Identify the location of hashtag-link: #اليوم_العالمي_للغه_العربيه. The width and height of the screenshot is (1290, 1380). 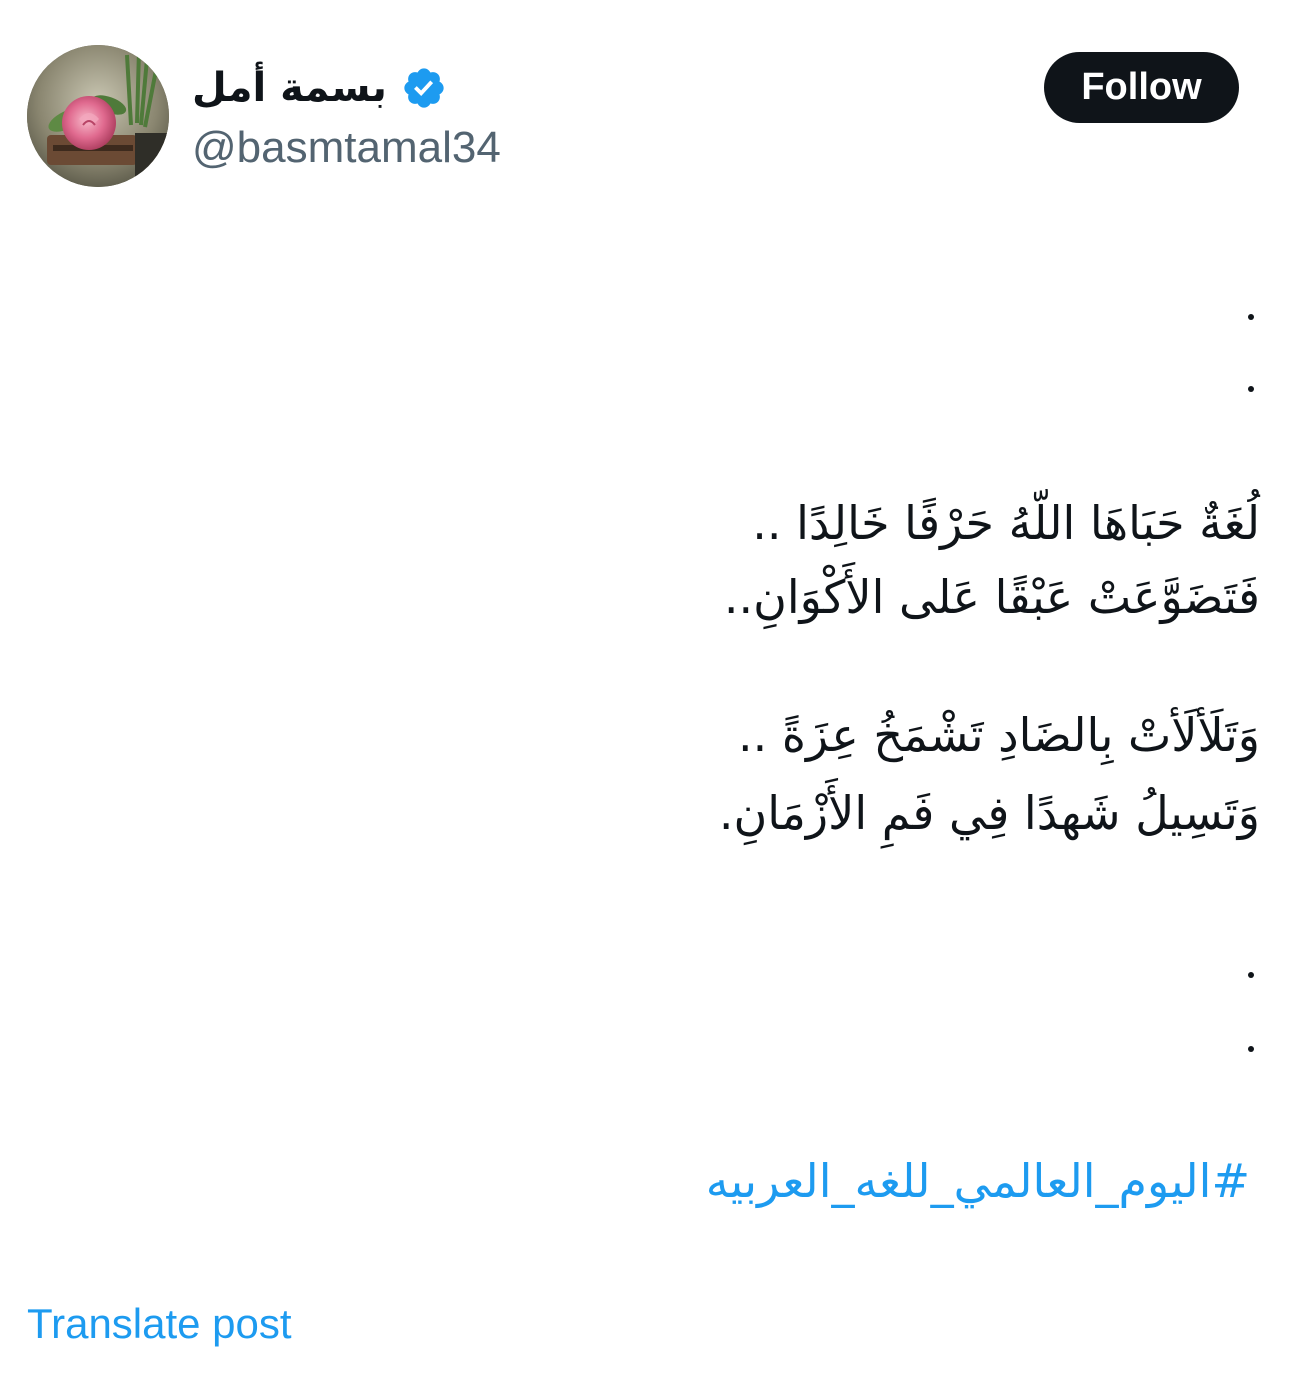
(978, 1181).